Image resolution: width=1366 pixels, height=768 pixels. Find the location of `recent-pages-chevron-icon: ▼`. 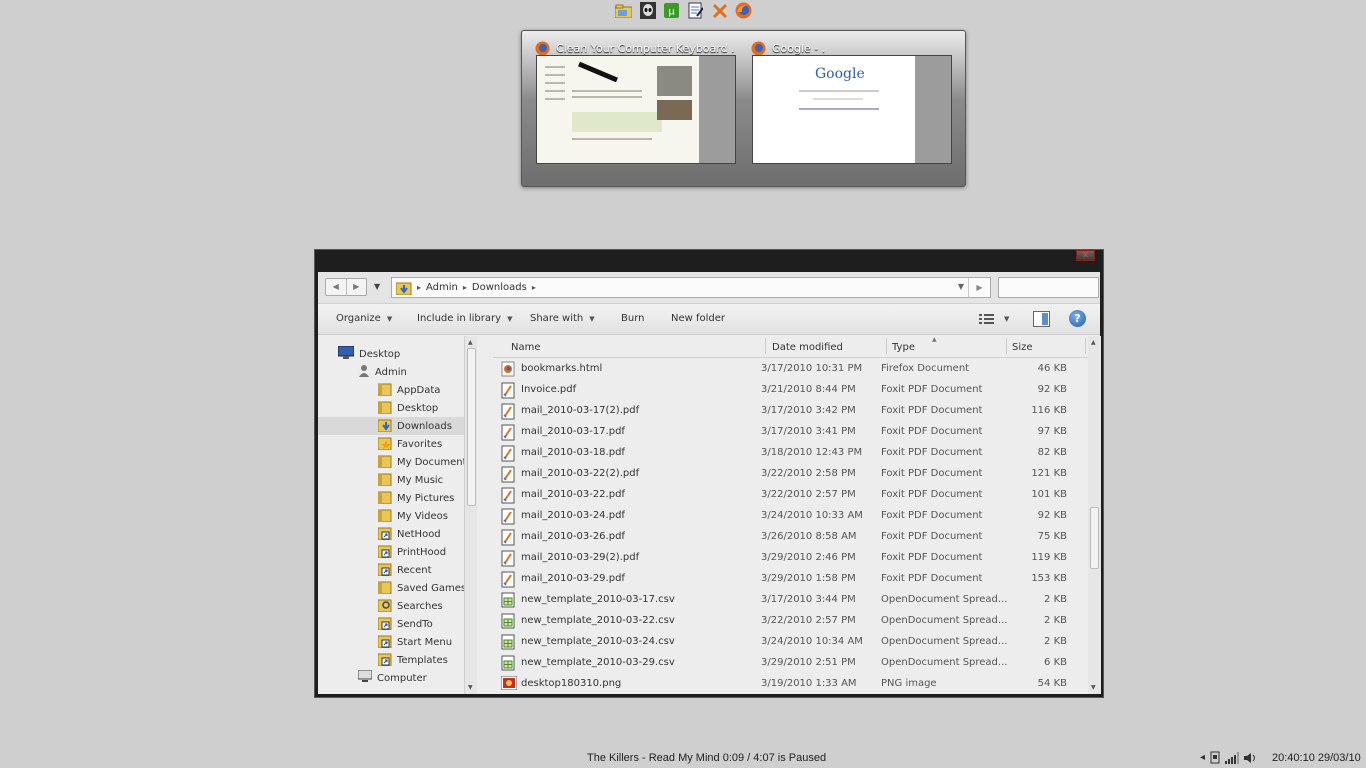

recent-pages-chevron-icon: ▼ is located at coordinates (377, 286).